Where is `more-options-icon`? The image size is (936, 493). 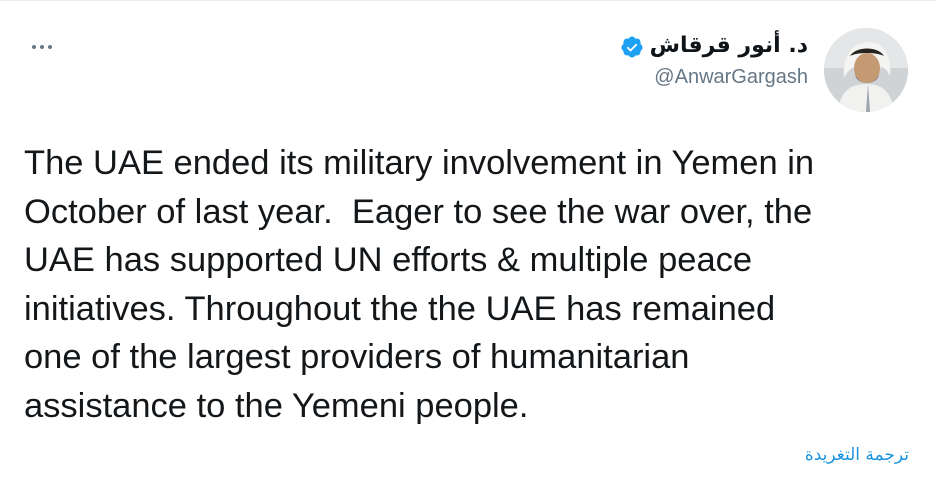 more-options-icon is located at coordinates (42, 47).